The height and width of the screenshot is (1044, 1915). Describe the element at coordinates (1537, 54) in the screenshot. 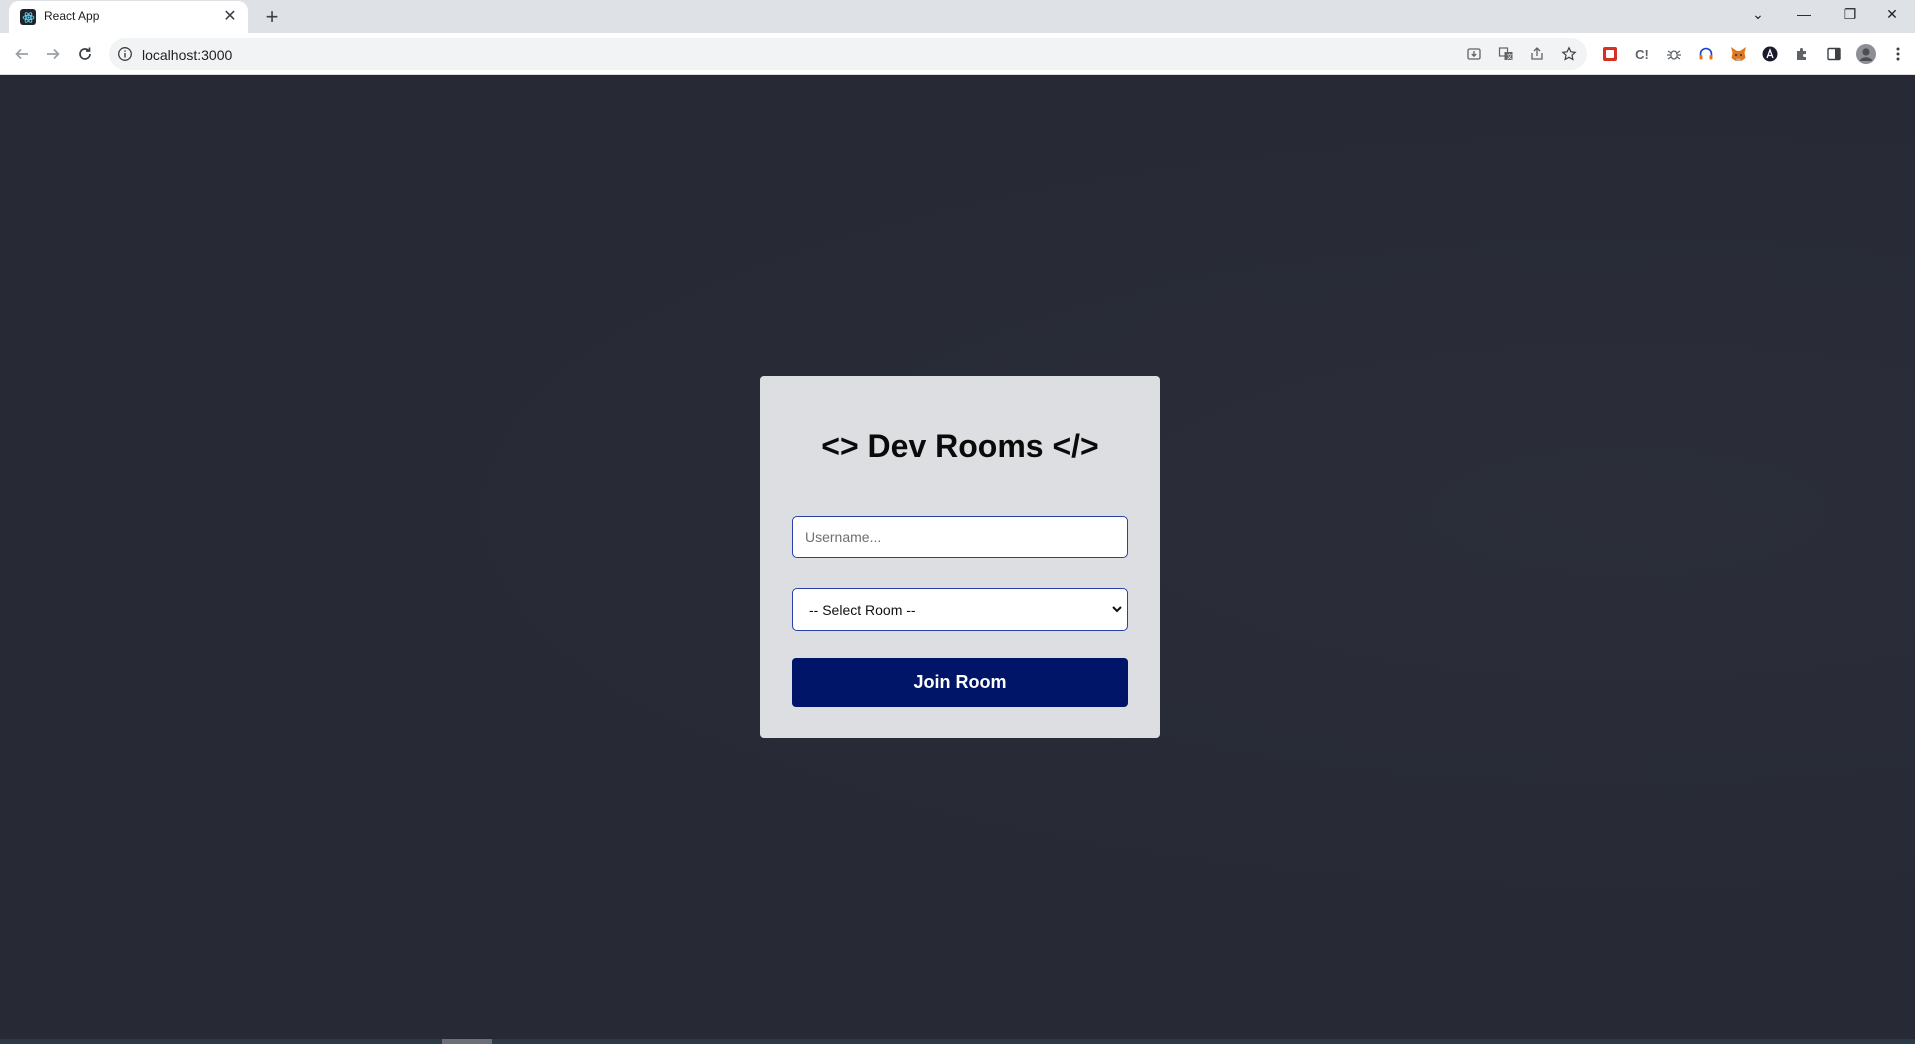

I see `share-icon` at that location.